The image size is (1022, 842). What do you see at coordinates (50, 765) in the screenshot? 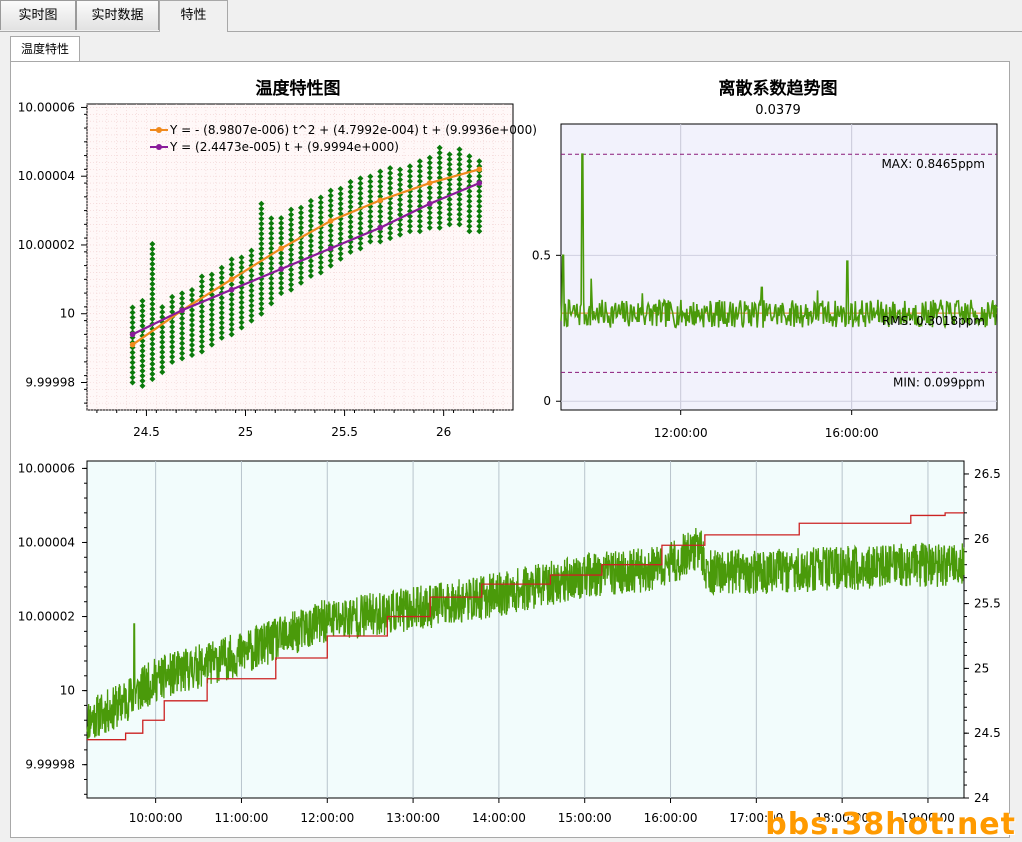
I see `chart3-left-ytick-label: 9.99998` at bounding box center [50, 765].